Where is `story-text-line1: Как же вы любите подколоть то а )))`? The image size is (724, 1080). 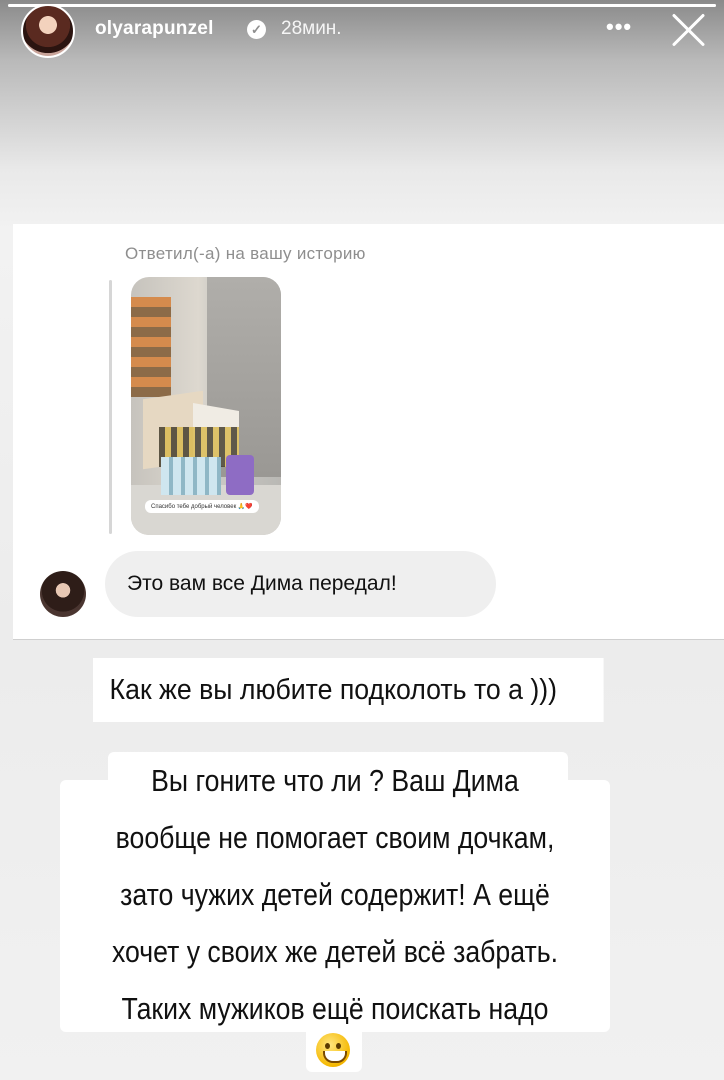 story-text-line1: Как же вы любите подколоть то а ))) is located at coordinates (348, 690).